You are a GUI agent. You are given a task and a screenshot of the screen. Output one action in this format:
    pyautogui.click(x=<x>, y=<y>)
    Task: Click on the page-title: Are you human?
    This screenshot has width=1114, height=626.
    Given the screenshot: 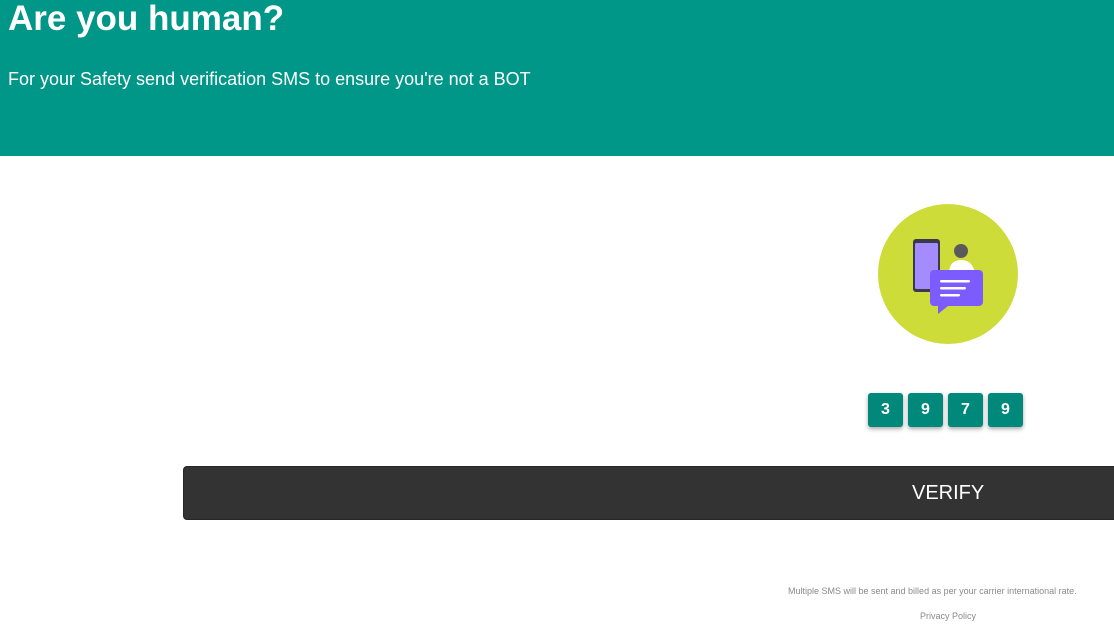 What is the action you would take?
    pyautogui.click(x=146, y=19)
    